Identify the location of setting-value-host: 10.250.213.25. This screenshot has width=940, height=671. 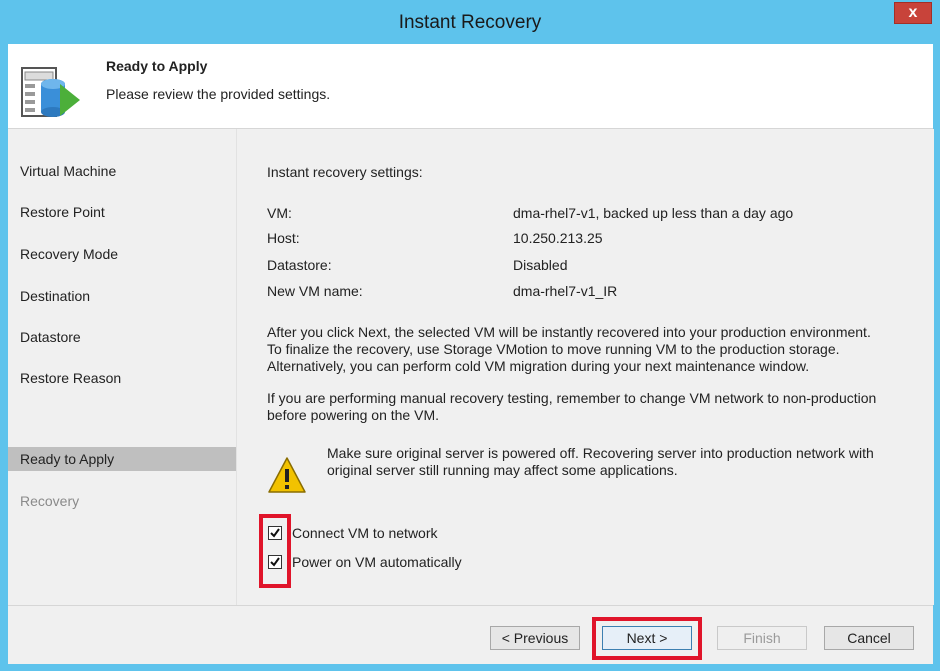
(558, 238).